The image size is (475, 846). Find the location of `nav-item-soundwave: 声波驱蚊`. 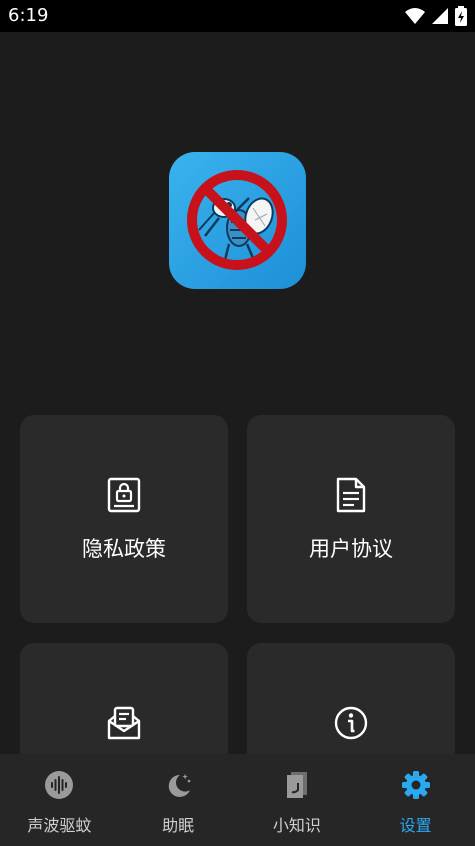

nav-item-soundwave: 声波驱蚊 is located at coordinates (59, 800).